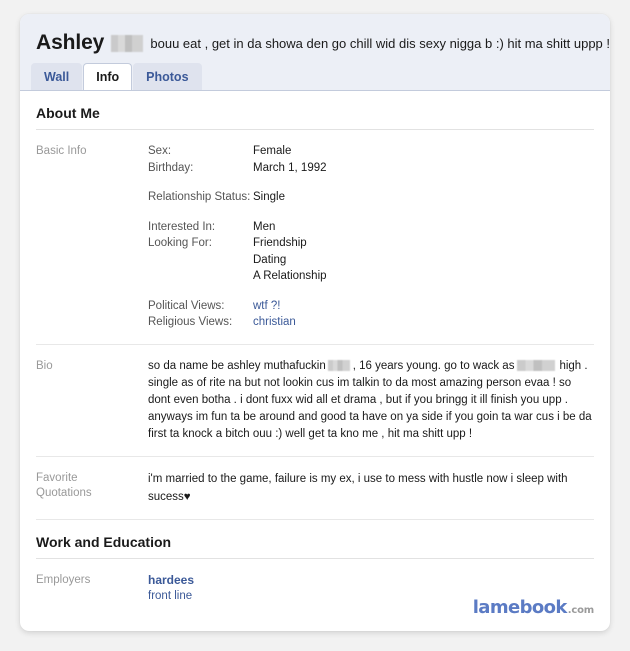 This screenshot has height=651, width=630. What do you see at coordinates (167, 76) in the screenshot?
I see `tab-photos: Photos` at bounding box center [167, 76].